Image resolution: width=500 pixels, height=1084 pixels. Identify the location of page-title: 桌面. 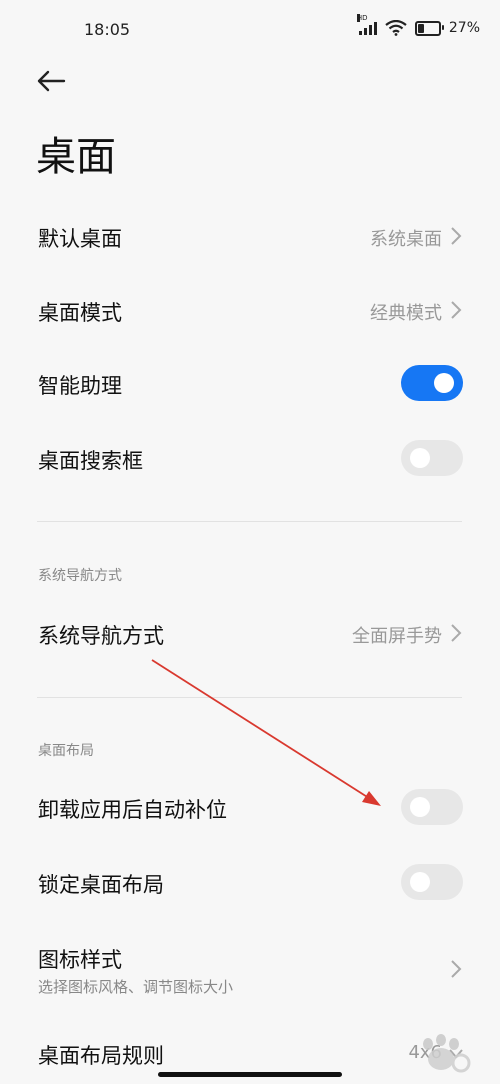
(76, 157).